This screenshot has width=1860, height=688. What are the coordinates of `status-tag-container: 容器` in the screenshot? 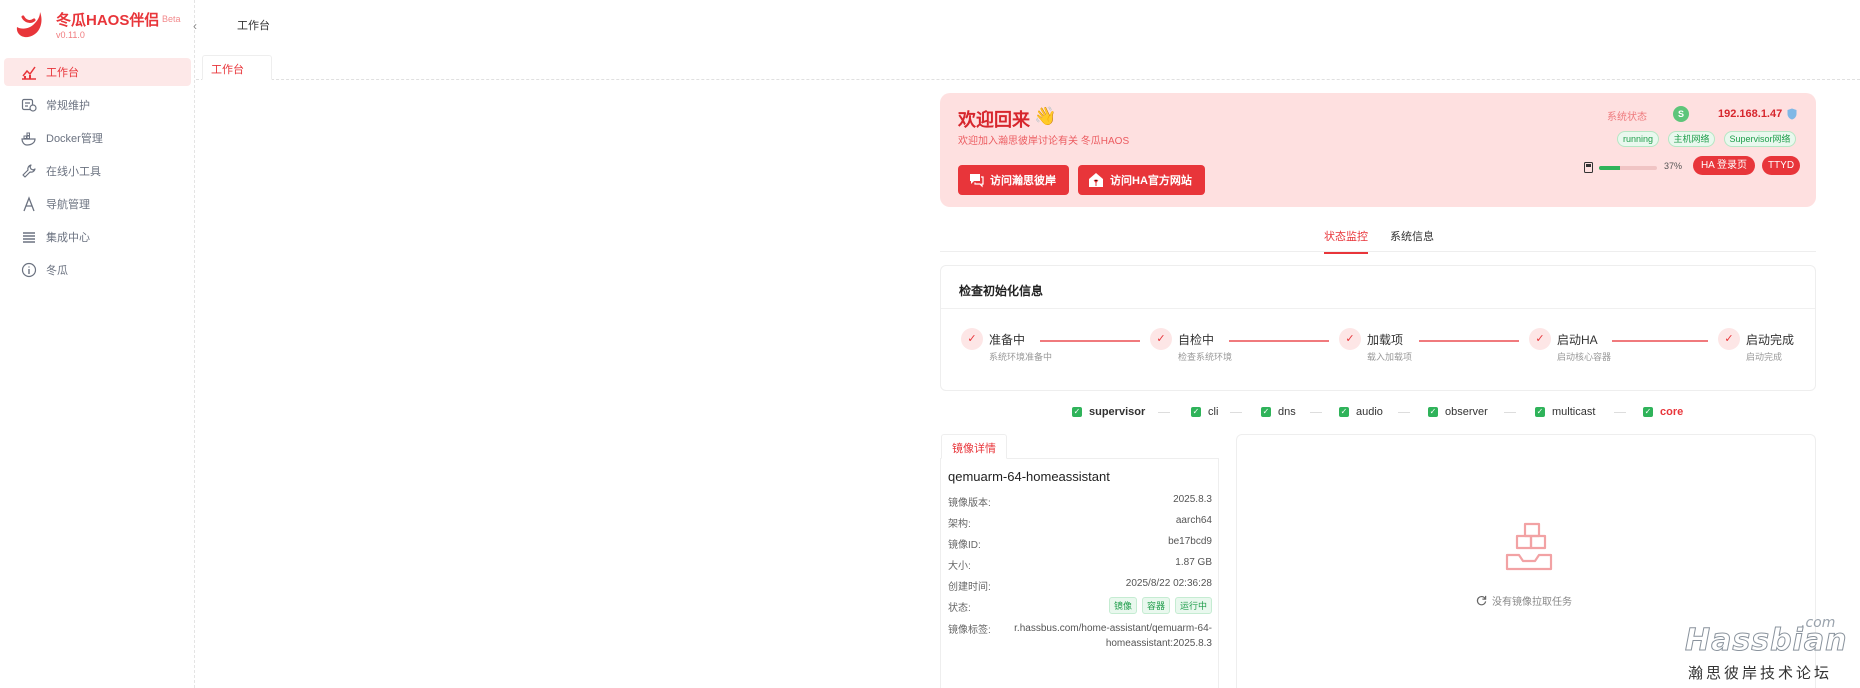 It's located at (1155, 605).